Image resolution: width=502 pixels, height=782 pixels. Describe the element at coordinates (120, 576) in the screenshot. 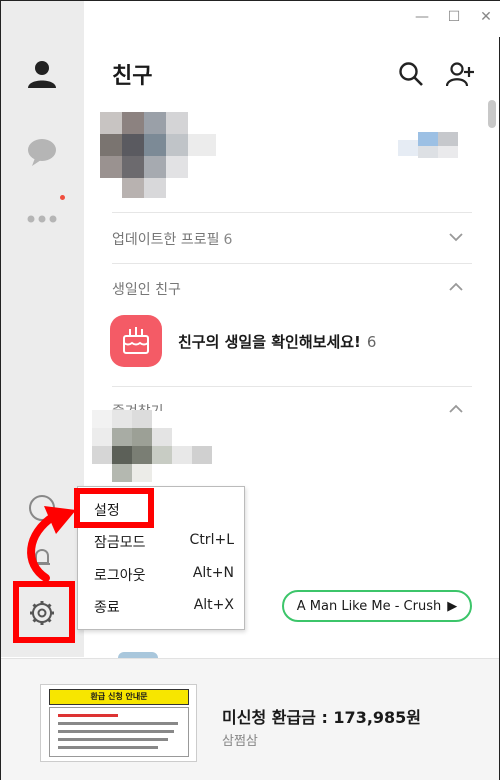

I see `menu-item-label: 로그아웃` at that location.